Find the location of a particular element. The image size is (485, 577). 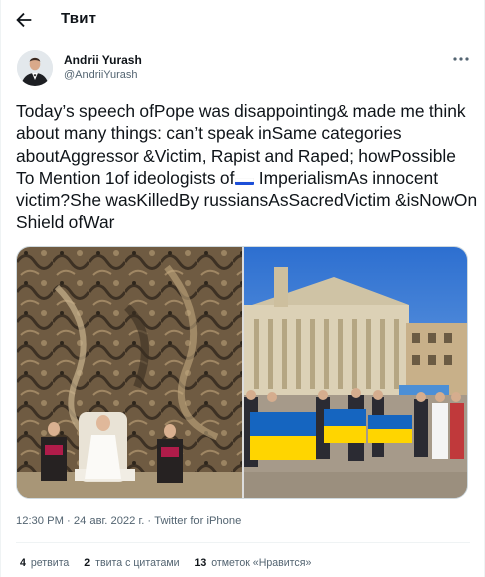

likes-count: 13 is located at coordinates (200, 563).